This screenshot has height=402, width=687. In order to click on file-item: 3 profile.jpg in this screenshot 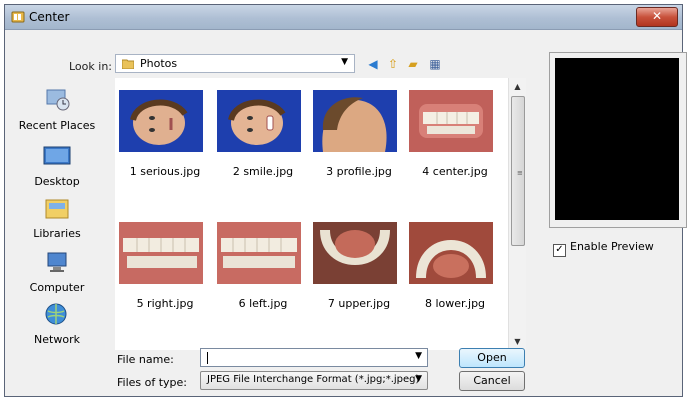, I will do `click(359, 134)`.